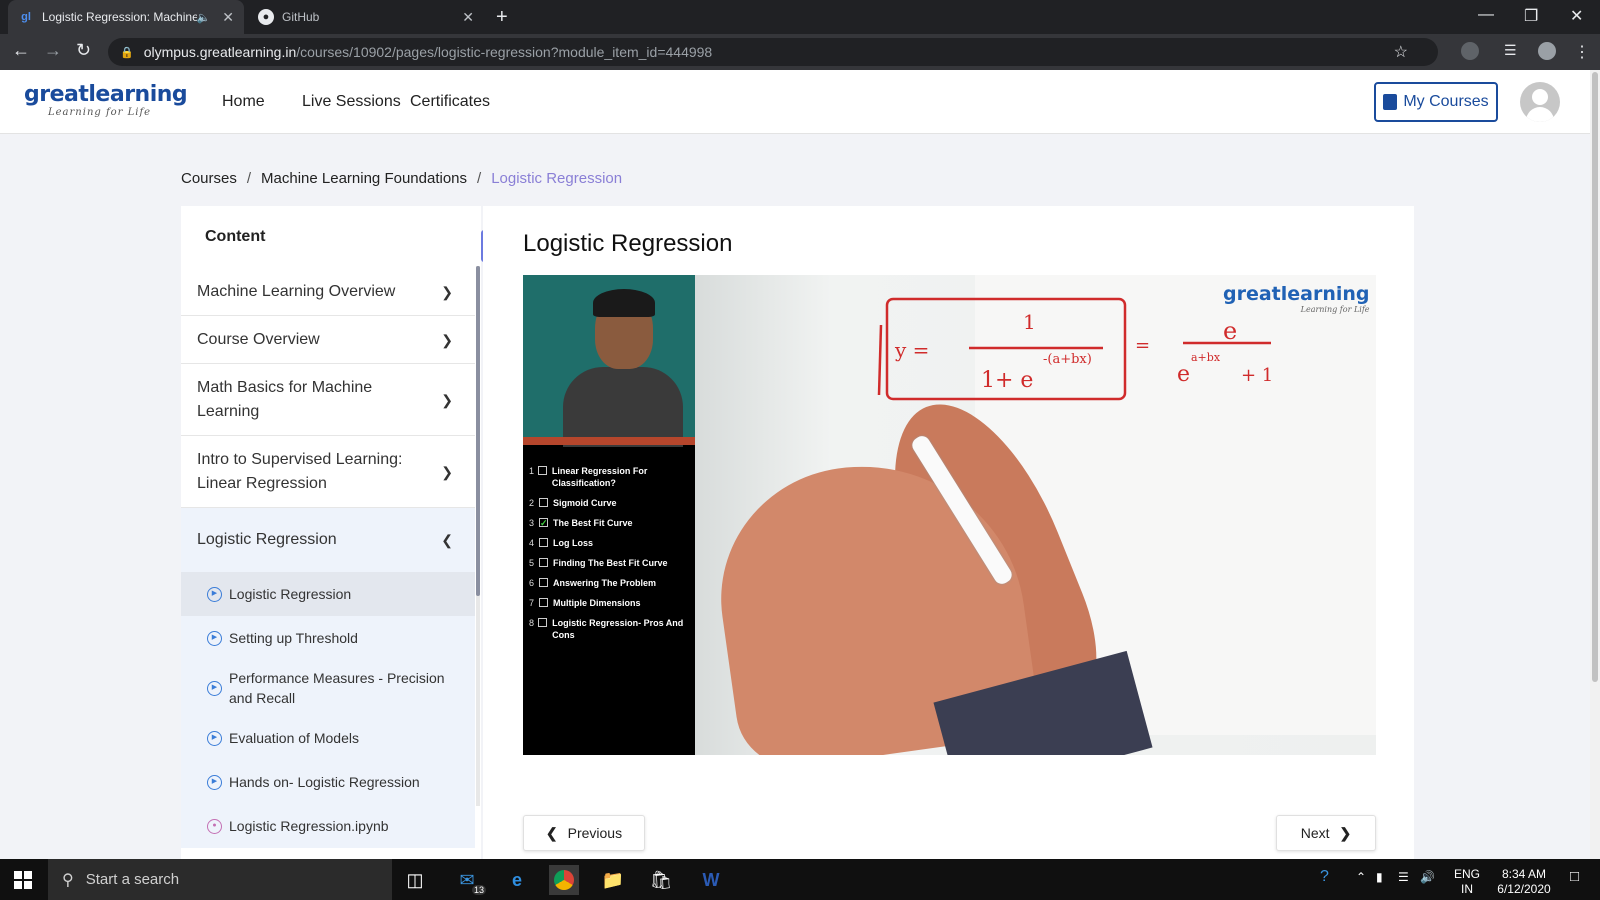 This screenshot has height=900, width=1600. What do you see at coordinates (132, 879) in the screenshot?
I see `search-placeholder: Start a search` at bounding box center [132, 879].